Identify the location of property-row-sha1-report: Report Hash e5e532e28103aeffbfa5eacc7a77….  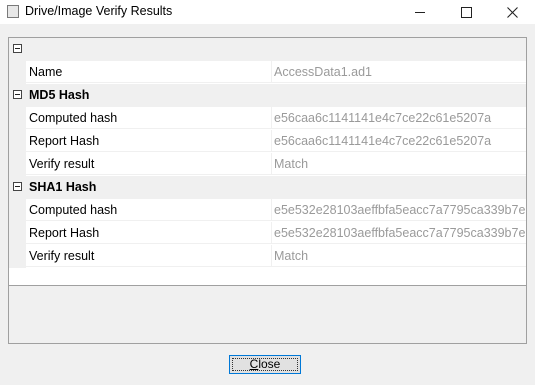
(267, 233).